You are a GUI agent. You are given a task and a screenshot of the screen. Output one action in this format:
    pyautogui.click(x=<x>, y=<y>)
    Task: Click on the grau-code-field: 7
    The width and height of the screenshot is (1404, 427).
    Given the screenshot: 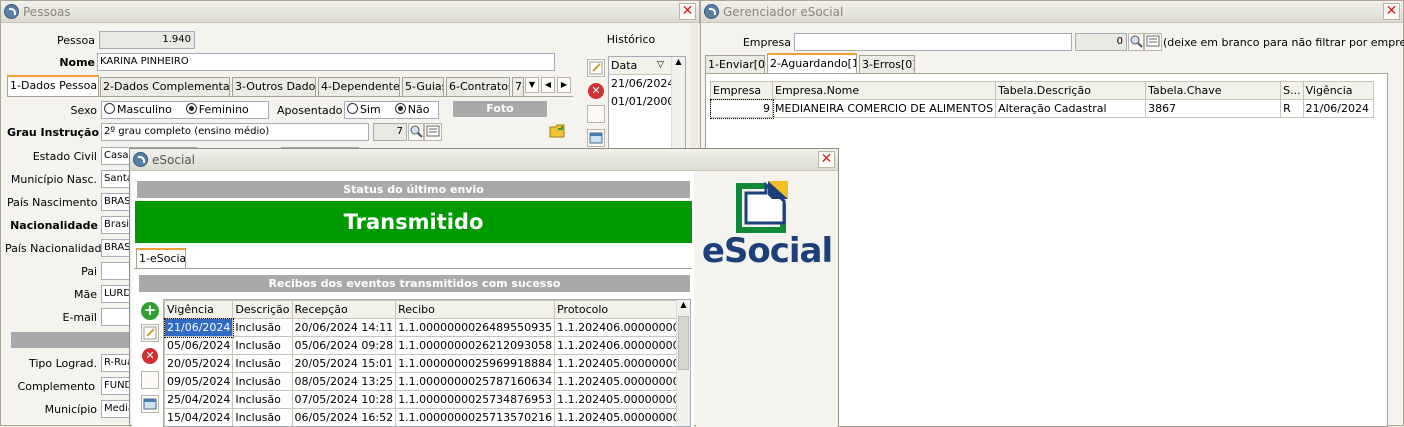 What is the action you would take?
    pyautogui.click(x=390, y=132)
    